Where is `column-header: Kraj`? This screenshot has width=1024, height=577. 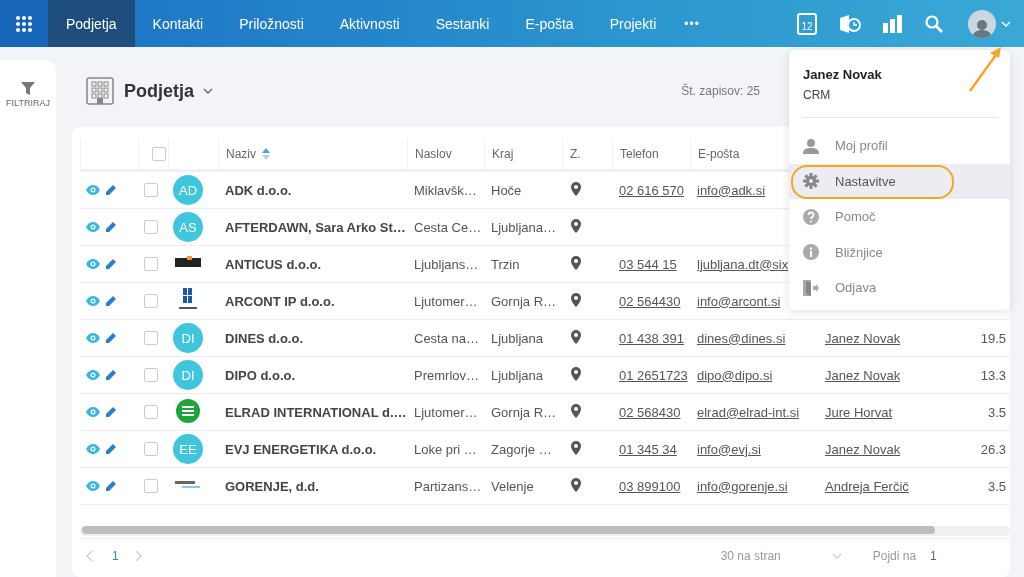 column-header: Kraj is located at coordinates (503, 154).